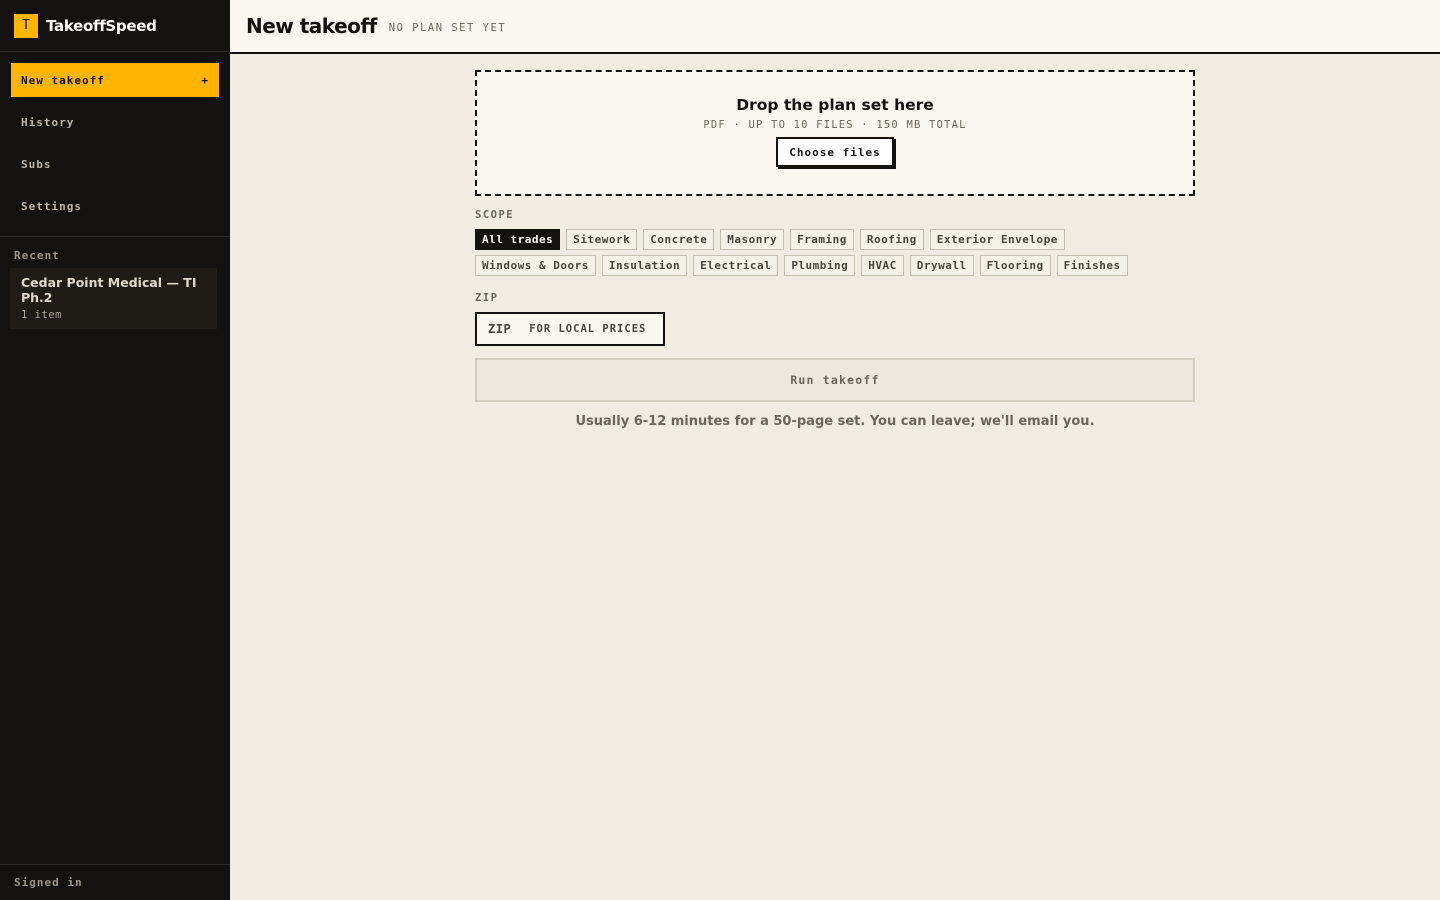 The width and height of the screenshot is (1440, 900). Describe the element at coordinates (1015, 265) in the screenshot. I see `scope-chip-flooring: Flooring` at that location.